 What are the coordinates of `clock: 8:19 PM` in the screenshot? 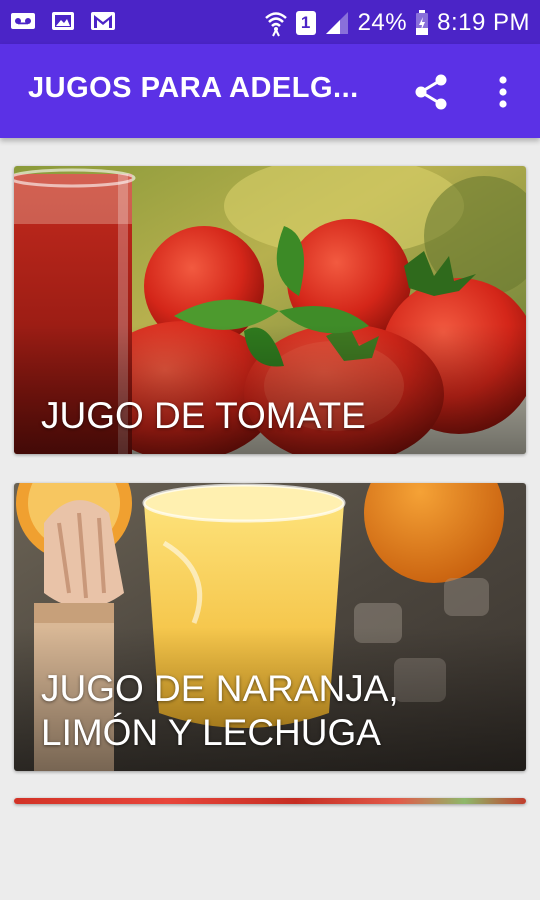 It's located at (483, 22).